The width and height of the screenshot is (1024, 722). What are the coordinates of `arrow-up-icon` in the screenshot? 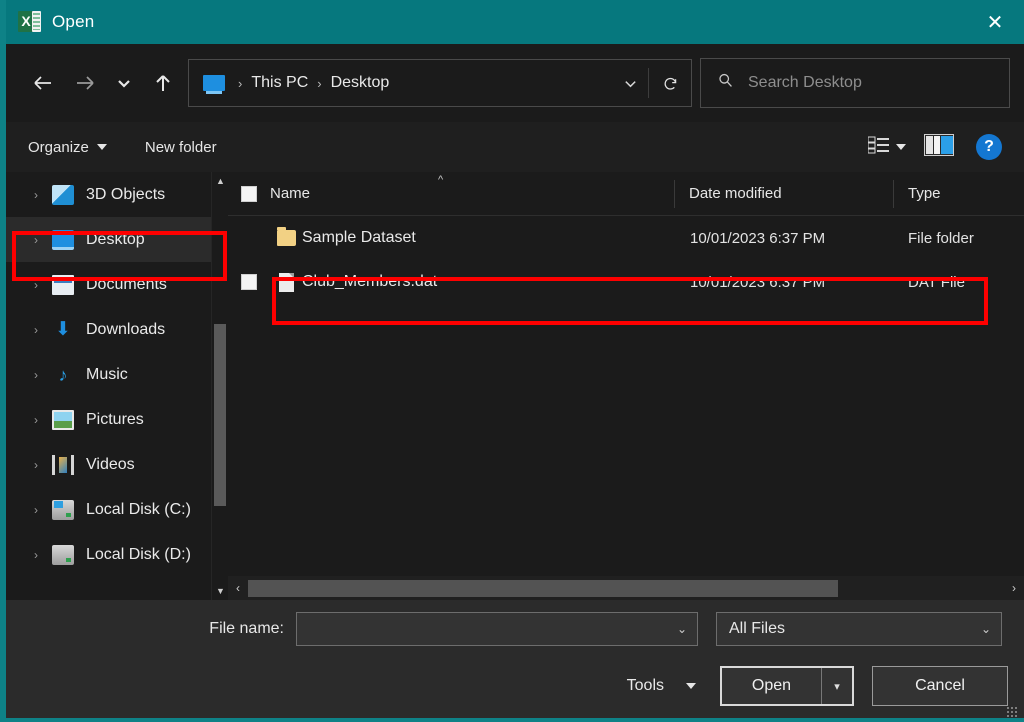 It's located at (163, 83).